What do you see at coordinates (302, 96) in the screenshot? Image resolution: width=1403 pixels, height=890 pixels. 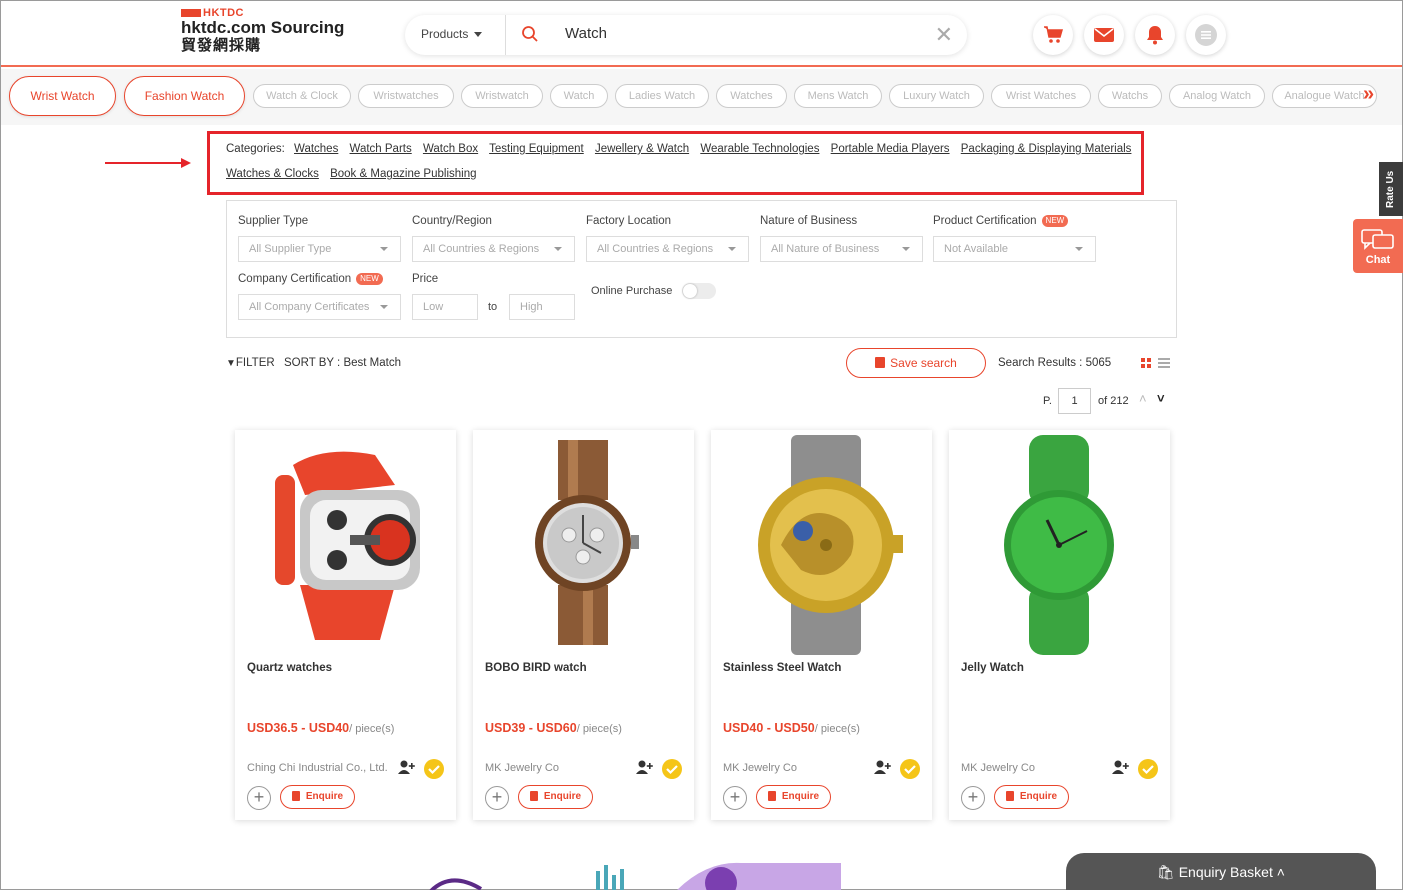 I see `chip-watch-and-clock: Watch & Clock` at bounding box center [302, 96].